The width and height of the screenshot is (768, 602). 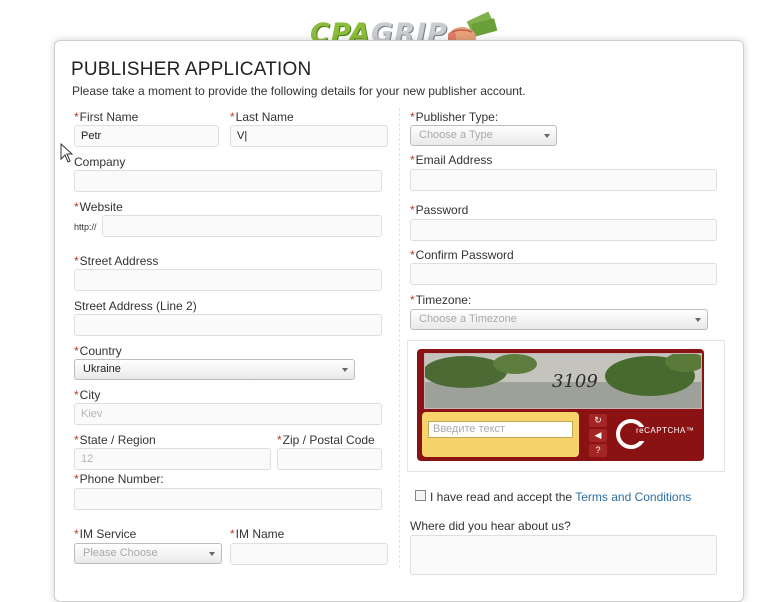 I want to click on state-label-text: State / Region, so click(x=117, y=440).